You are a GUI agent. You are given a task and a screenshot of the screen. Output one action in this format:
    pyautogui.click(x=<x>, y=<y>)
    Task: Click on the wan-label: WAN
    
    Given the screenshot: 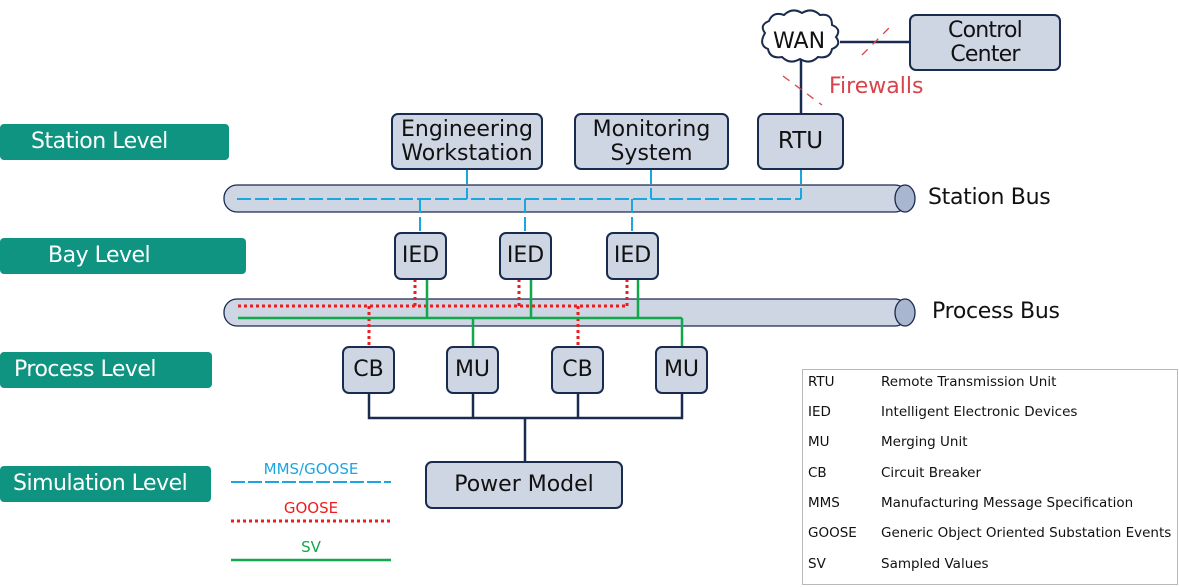 What is the action you would take?
    pyautogui.click(x=799, y=41)
    